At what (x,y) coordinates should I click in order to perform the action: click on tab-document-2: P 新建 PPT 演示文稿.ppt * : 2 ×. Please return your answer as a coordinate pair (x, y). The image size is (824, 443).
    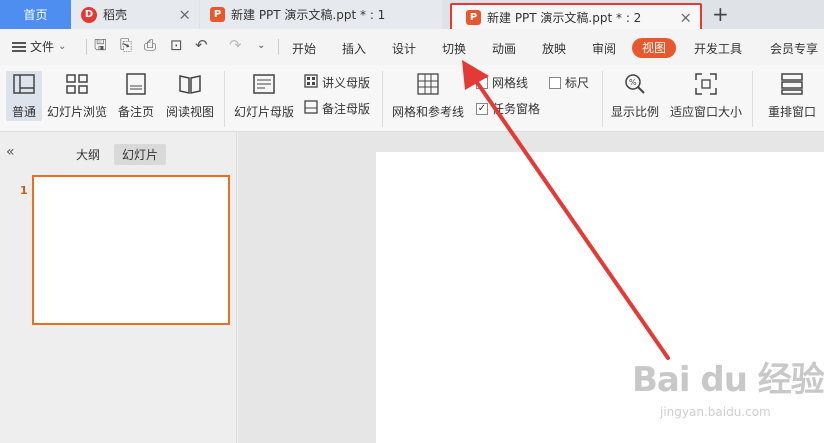
    Looking at the image, I should click on (576, 17).